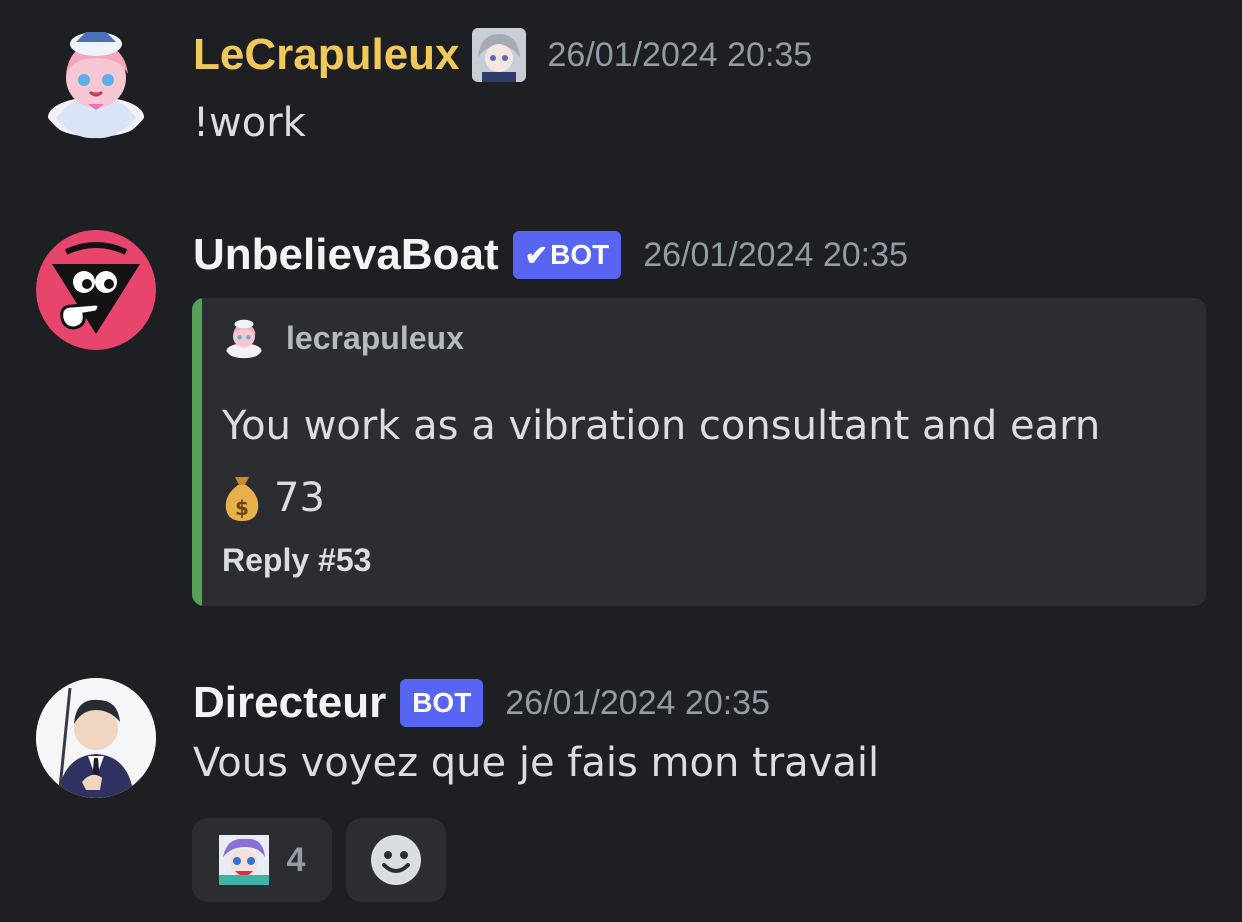  I want to click on verified-check-icon: ✔, so click(536, 255).